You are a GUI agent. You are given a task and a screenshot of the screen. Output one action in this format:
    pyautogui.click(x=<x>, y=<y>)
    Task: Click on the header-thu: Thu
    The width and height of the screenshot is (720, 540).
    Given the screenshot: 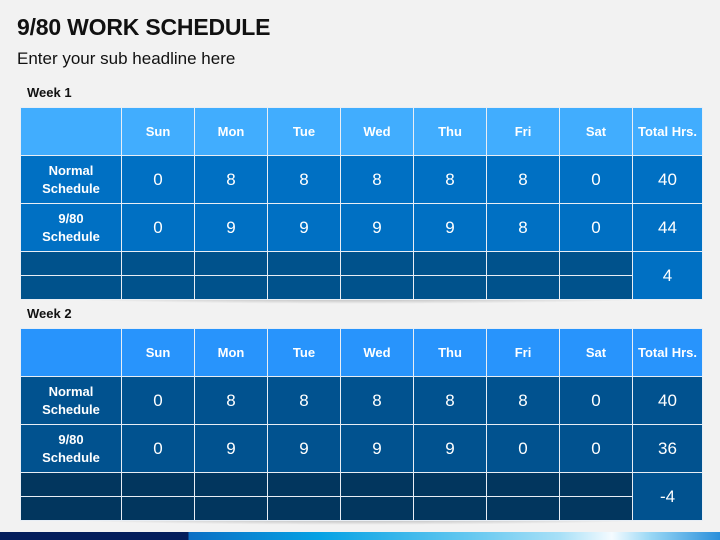 What is the action you would take?
    pyautogui.click(x=450, y=352)
    